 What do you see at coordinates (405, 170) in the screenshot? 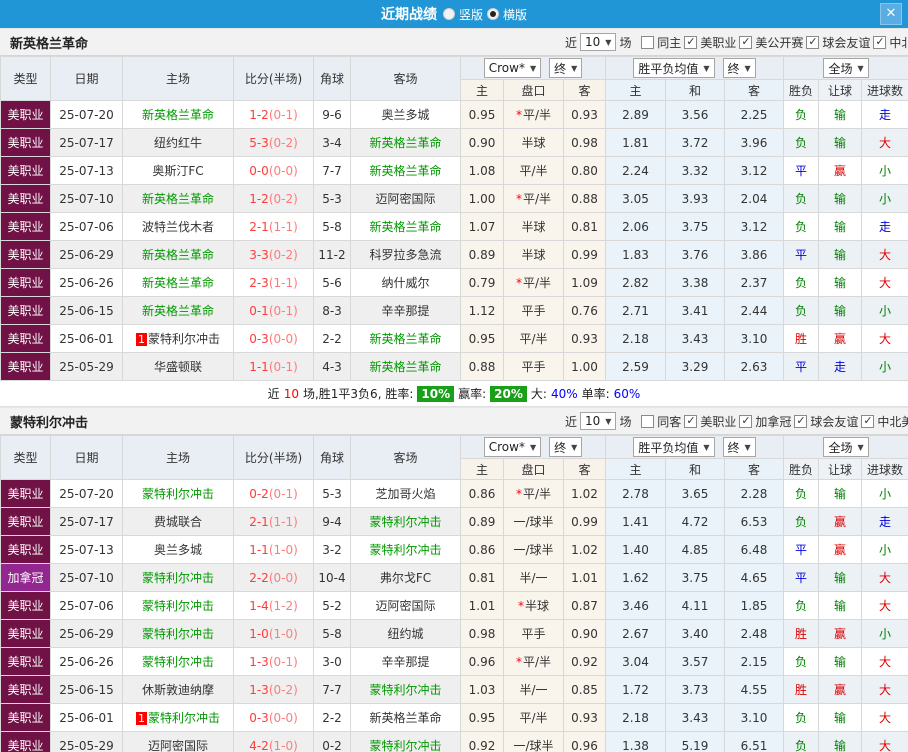
I see `away-team: 新英格兰革命` at bounding box center [405, 170].